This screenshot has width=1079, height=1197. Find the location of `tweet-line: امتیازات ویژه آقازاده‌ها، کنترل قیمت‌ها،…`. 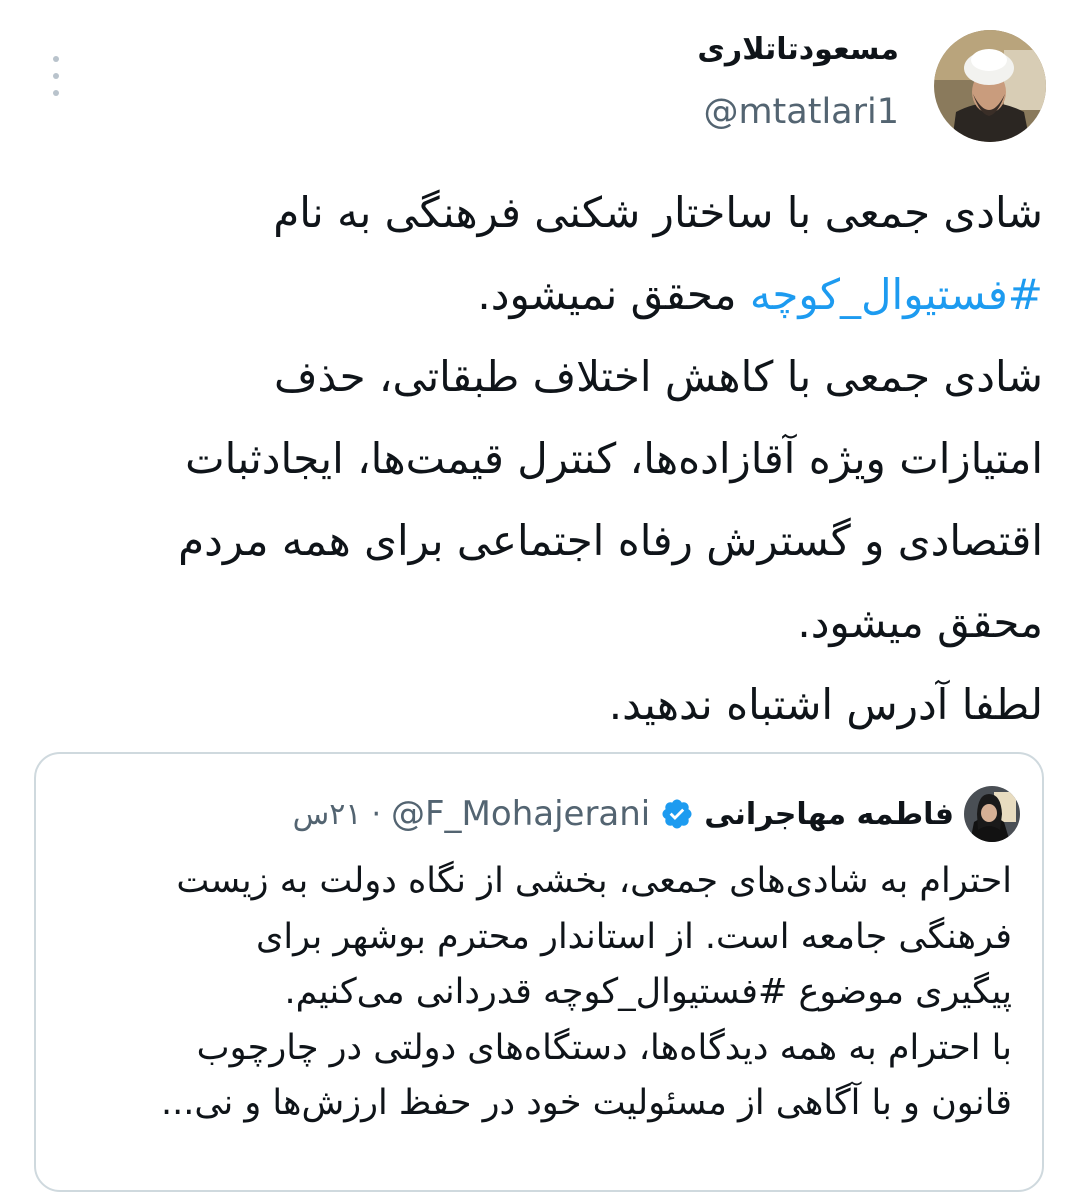

tweet-line: امتیازات ویژه آقازاده‌ها، کنترل قیمت‌ها،… is located at coordinates (614, 458).